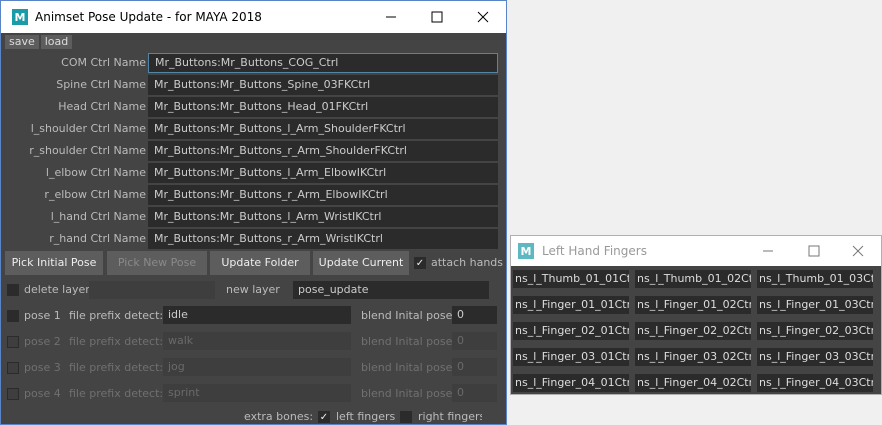  What do you see at coordinates (257, 367) in the screenshot?
I see `pose-3-prefix-input: jog` at bounding box center [257, 367].